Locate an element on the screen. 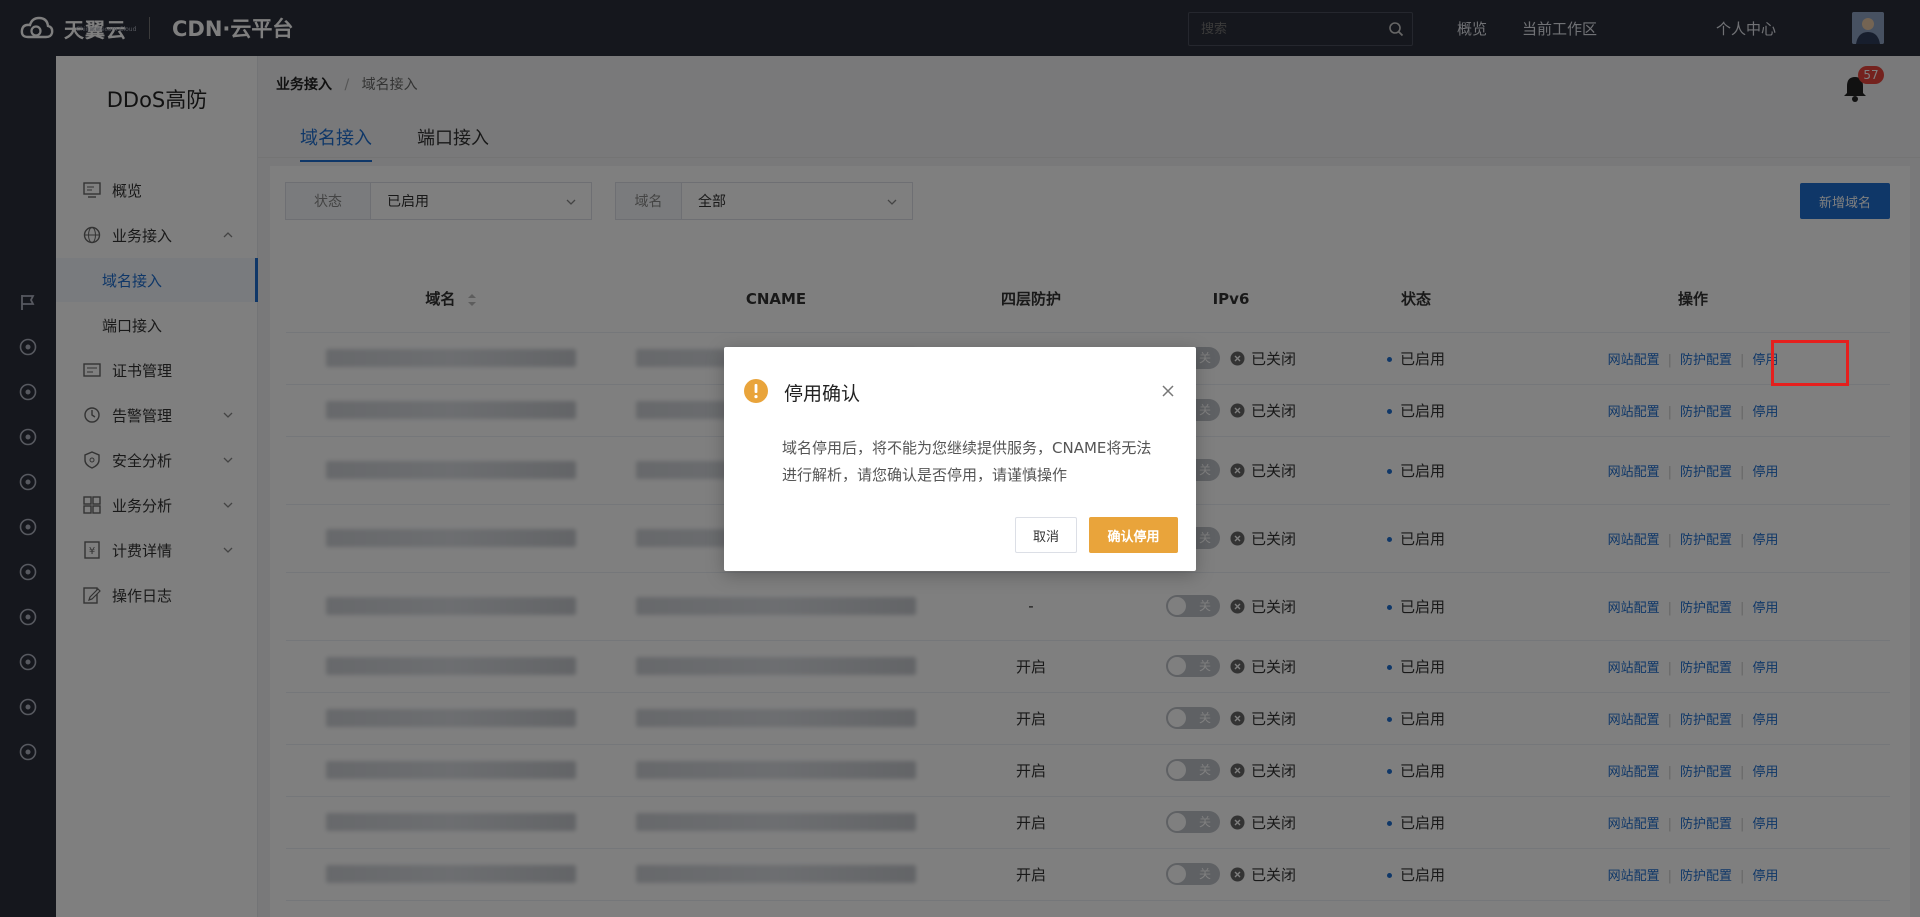 The height and width of the screenshot is (917, 1920). highlight-box is located at coordinates (1810, 363).